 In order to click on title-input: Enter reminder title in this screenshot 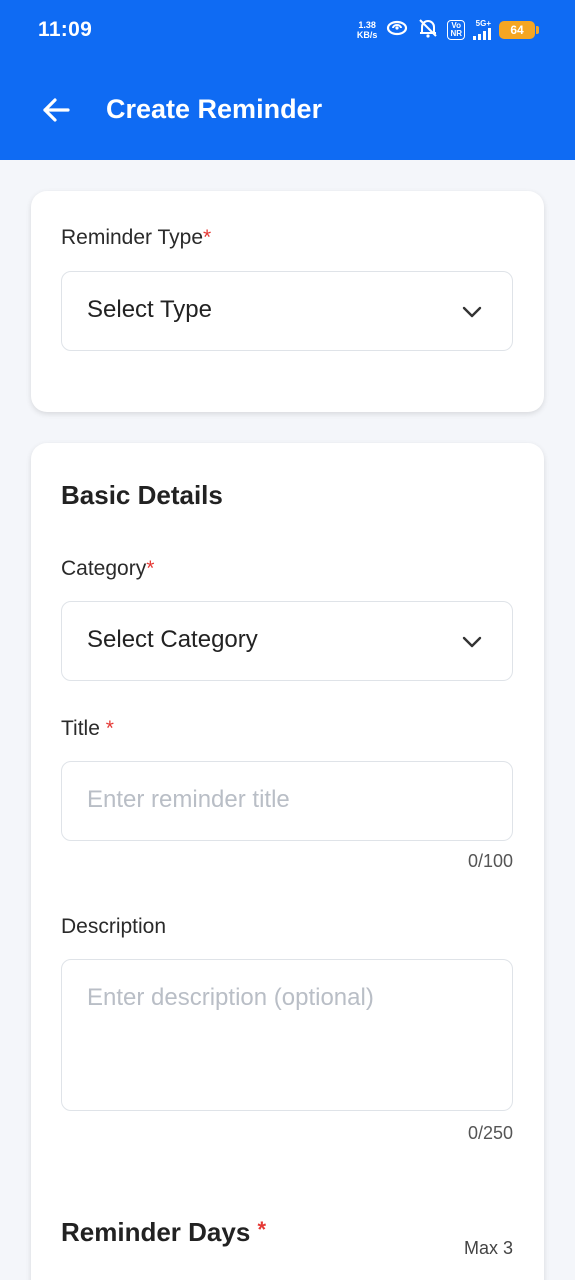, I will do `click(287, 801)`.